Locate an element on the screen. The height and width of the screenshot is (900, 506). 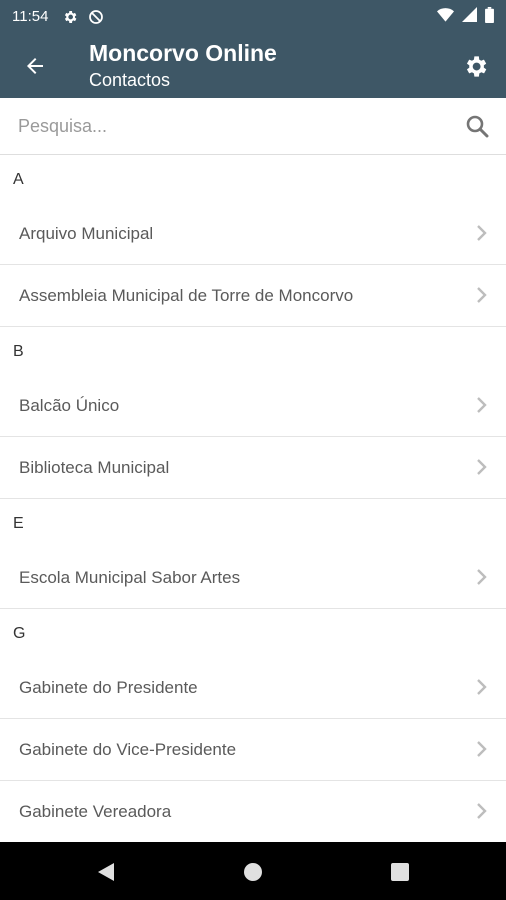
search-bar is located at coordinates (253, 126).